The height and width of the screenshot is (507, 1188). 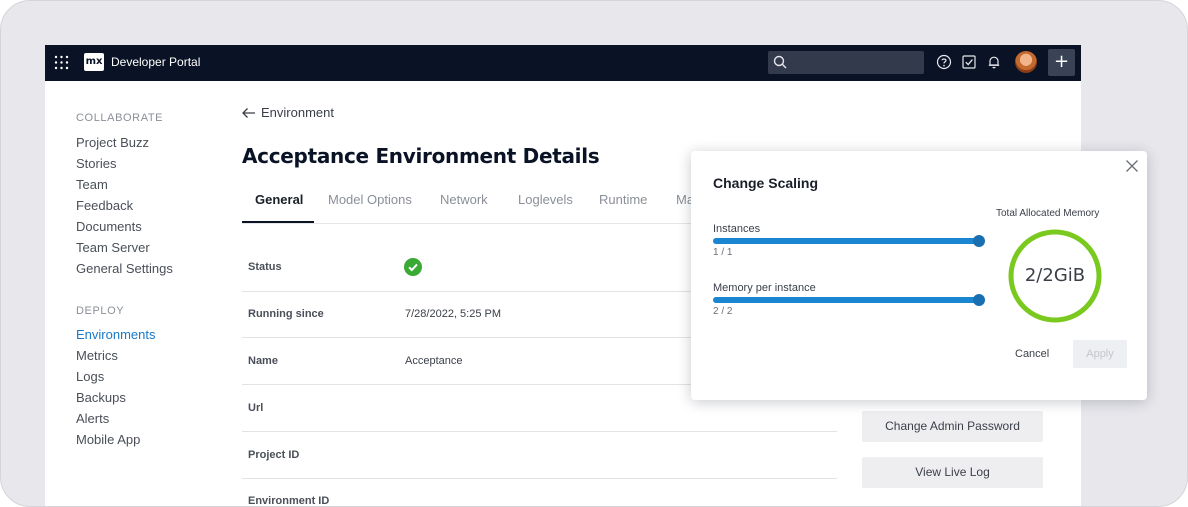 What do you see at coordinates (112, 142) in the screenshot?
I see `sidebar-item-project-buzz: Project Buzz` at bounding box center [112, 142].